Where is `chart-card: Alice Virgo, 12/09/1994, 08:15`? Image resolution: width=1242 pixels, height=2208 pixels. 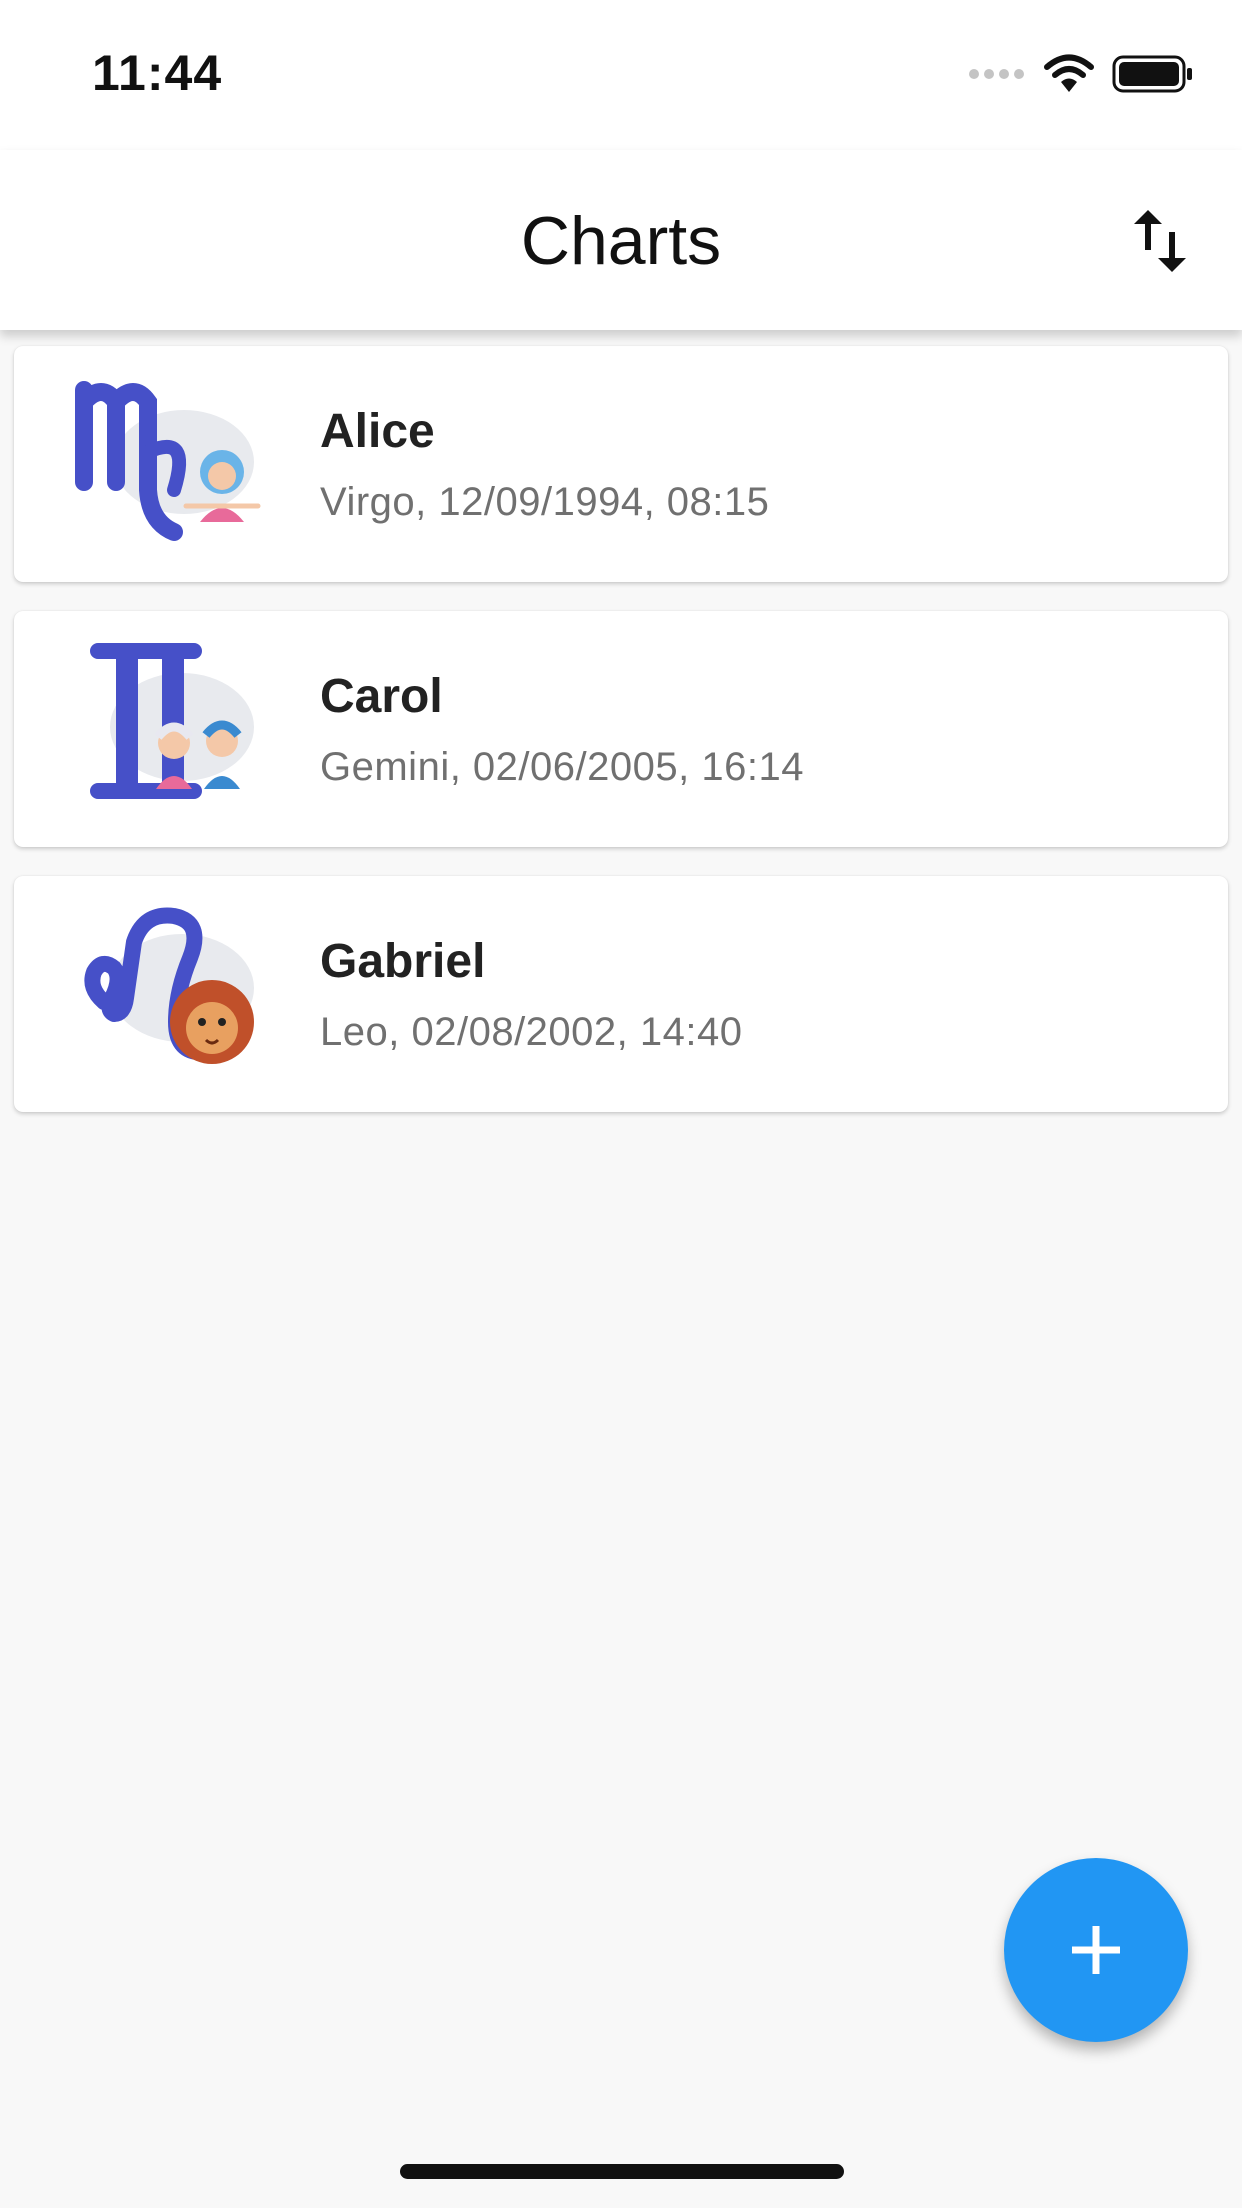 chart-card: Alice Virgo, 12/09/1994, 08:15 is located at coordinates (621, 464).